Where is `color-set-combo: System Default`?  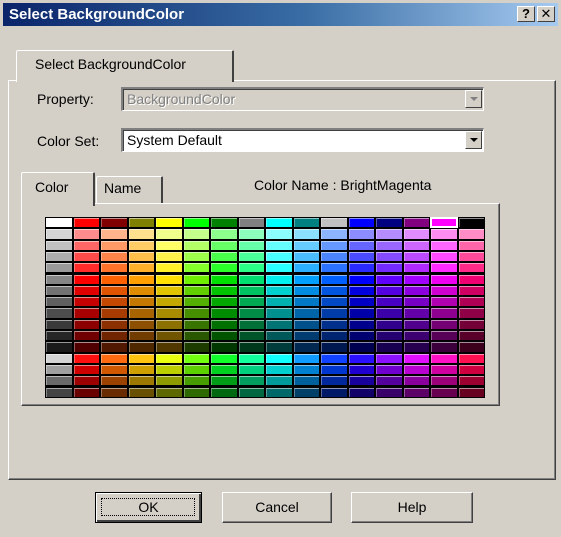 color-set-combo: System Default is located at coordinates (302, 140).